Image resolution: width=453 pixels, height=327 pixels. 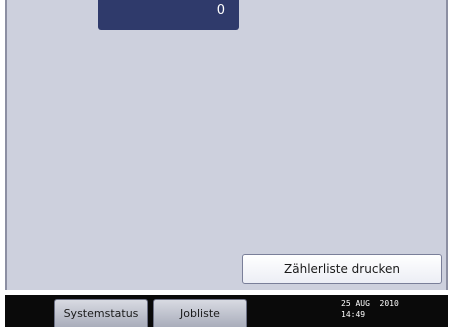 What do you see at coordinates (370, 303) in the screenshot?
I see `date-text: 25 AUG 2010` at bounding box center [370, 303].